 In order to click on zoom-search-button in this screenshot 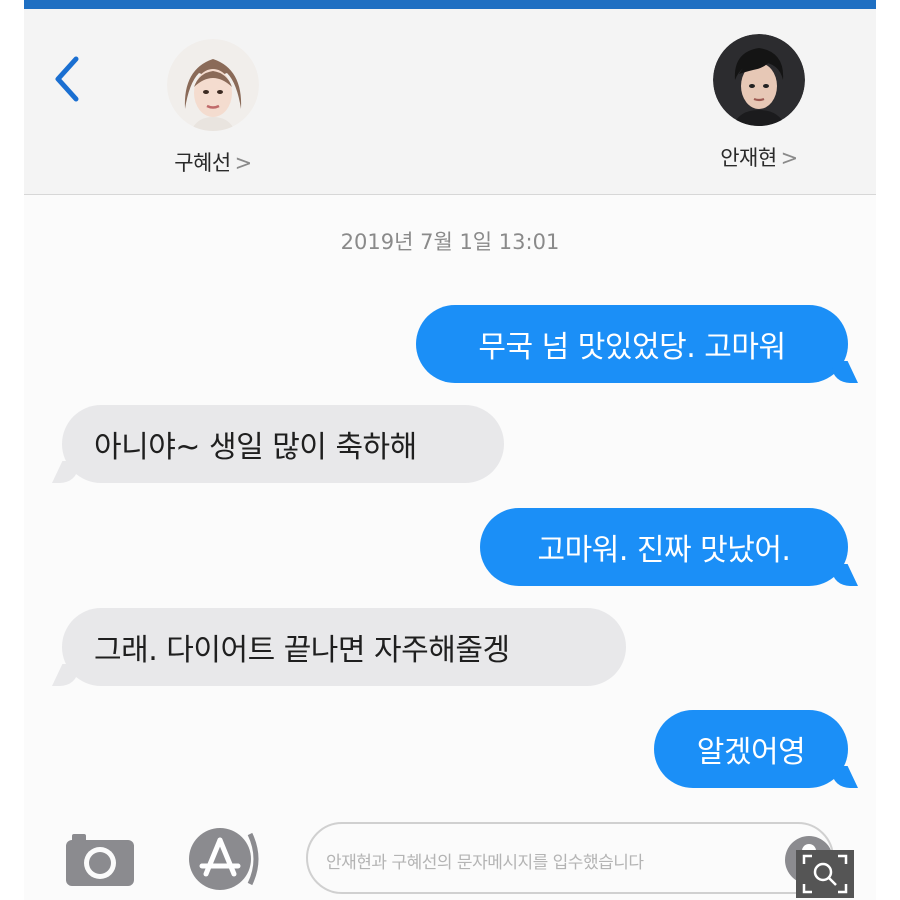, I will do `click(825, 874)`.